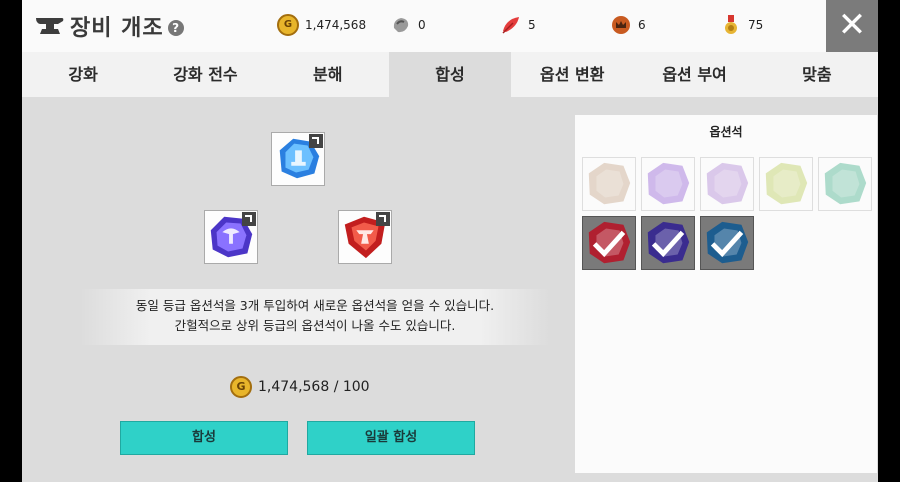 The height and width of the screenshot is (482, 900). What do you see at coordinates (315, 305) in the screenshot?
I see `description-line-1: 동일 등급 옵션석을 3개 투입하여 새로운 옵션석을 얻을 수 있습니다.` at bounding box center [315, 305].